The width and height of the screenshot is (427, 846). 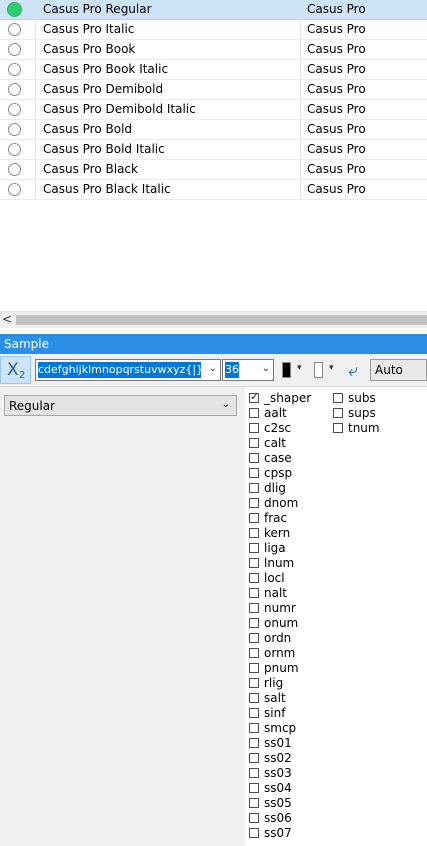 I want to click on feature-label: c2sc, so click(x=278, y=428).